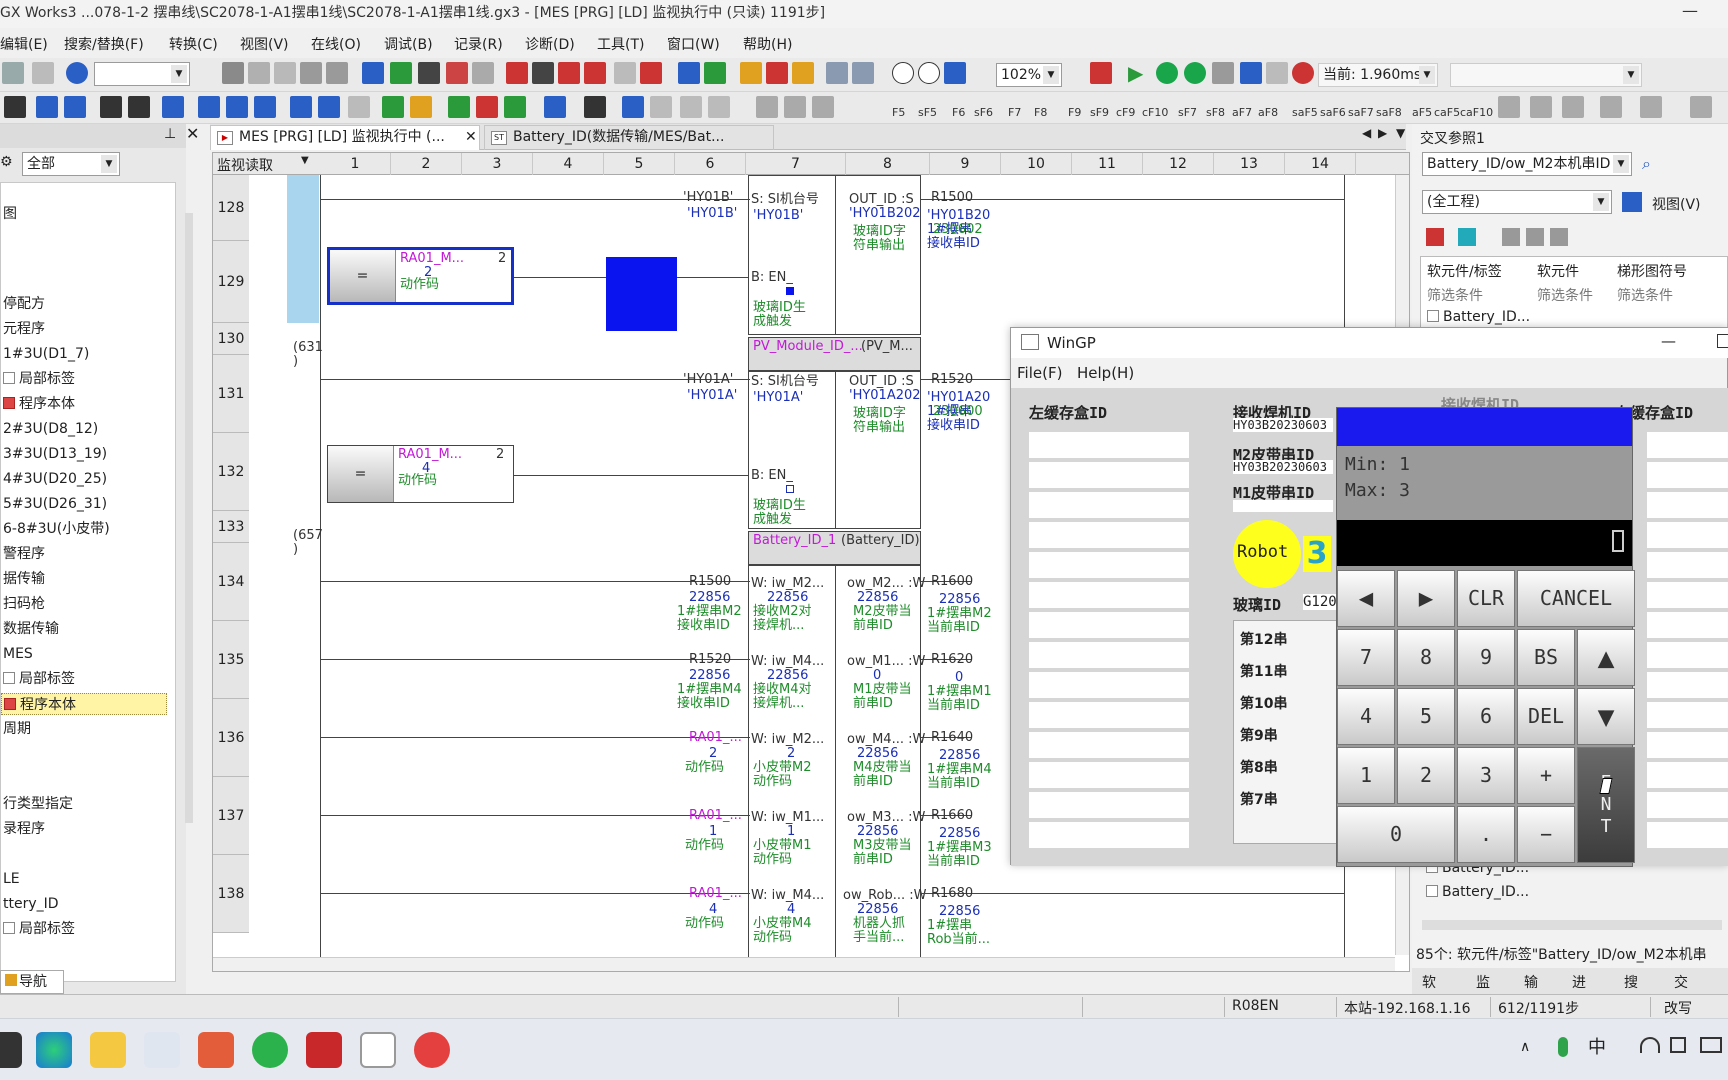 Image resolution: width=1728 pixels, height=1080 pixels. Describe the element at coordinates (1527, 164) in the screenshot. I see `xref-search-combo: Battery_ID/ow_M2本机串ID ▼` at that location.